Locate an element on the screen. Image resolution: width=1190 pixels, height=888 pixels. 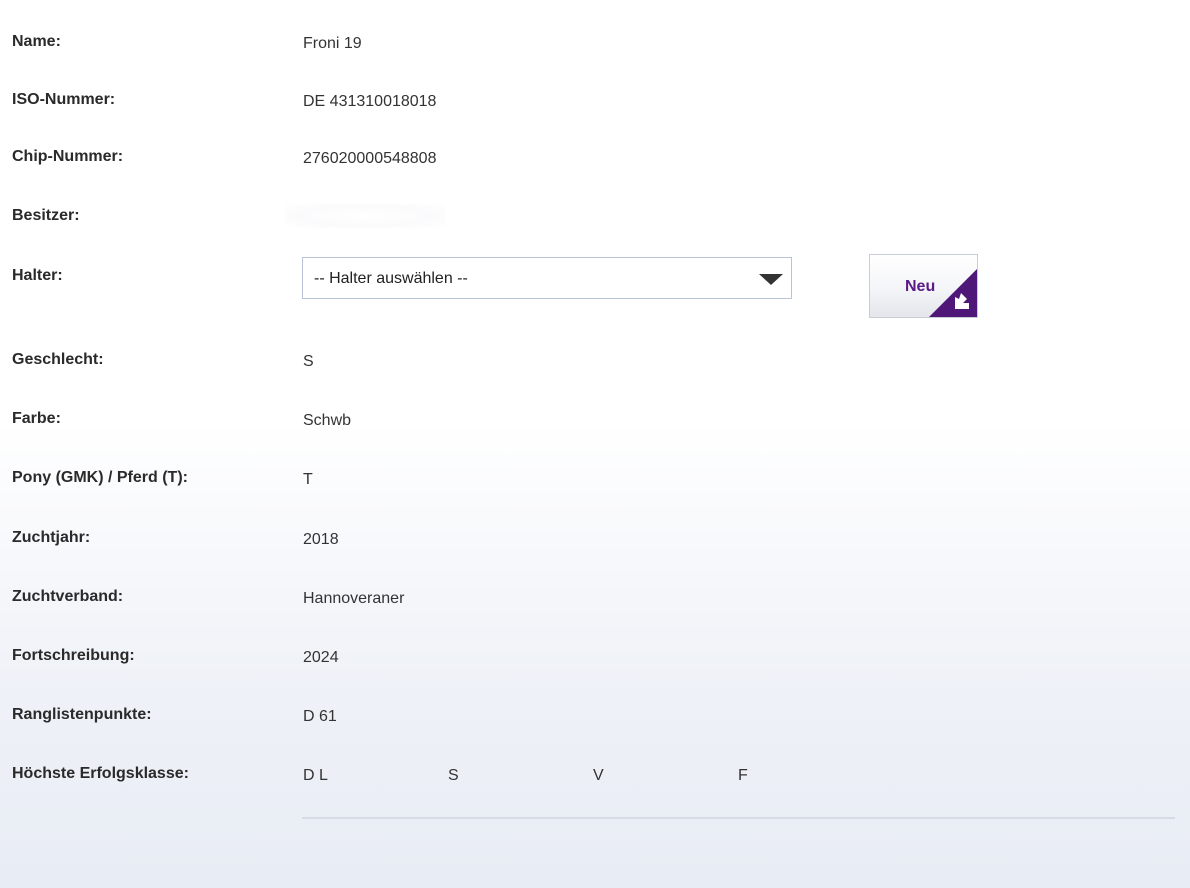
highest-class-dressage: D L is located at coordinates (315, 775).